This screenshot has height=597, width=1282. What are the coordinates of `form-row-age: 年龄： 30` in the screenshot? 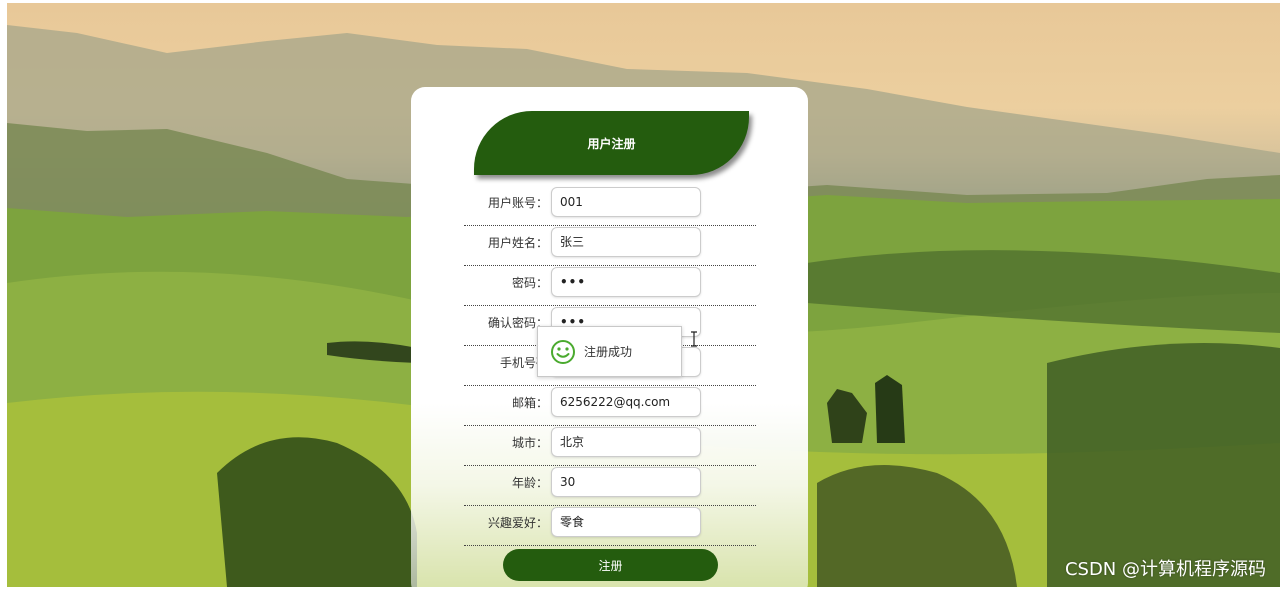 It's located at (610, 485).